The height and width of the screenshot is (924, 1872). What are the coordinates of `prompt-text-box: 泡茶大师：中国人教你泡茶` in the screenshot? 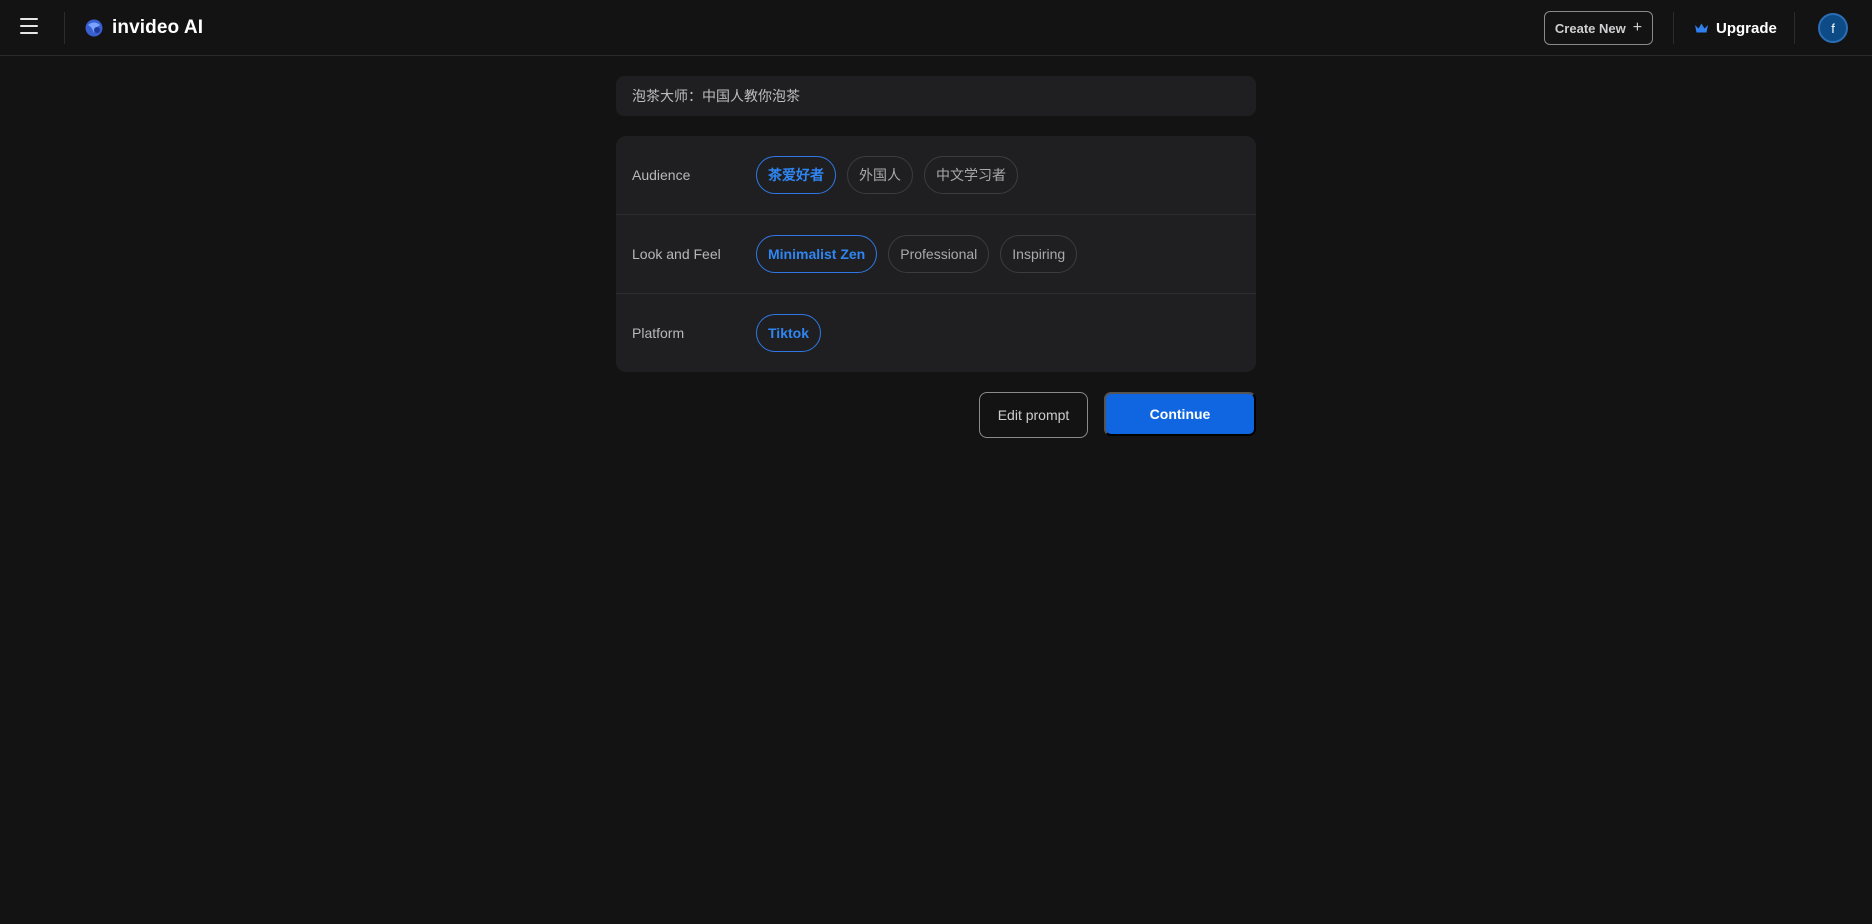 It's located at (936, 96).